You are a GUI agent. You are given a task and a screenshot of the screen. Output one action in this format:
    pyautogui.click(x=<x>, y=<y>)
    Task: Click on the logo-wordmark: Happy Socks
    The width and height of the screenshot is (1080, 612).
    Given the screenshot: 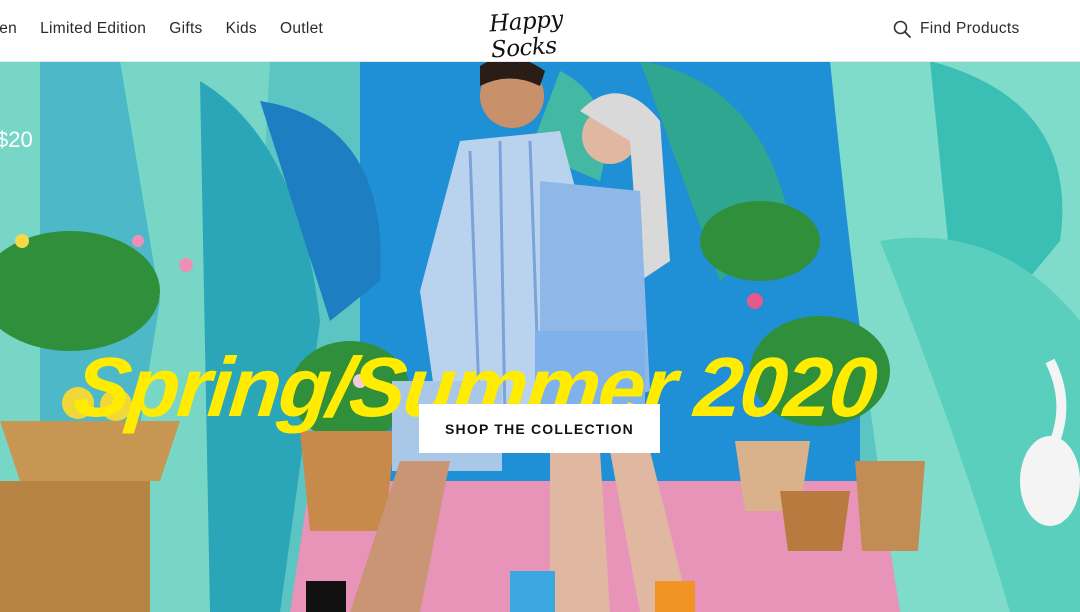 What is the action you would take?
    pyautogui.click(x=526, y=35)
    